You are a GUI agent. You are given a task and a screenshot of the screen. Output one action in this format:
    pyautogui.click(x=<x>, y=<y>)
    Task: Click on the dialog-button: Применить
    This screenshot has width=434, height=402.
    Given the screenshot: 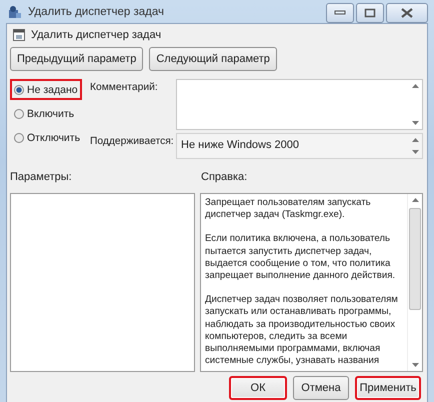 What is the action you would take?
    pyautogui.click(x=388, y=388)
    